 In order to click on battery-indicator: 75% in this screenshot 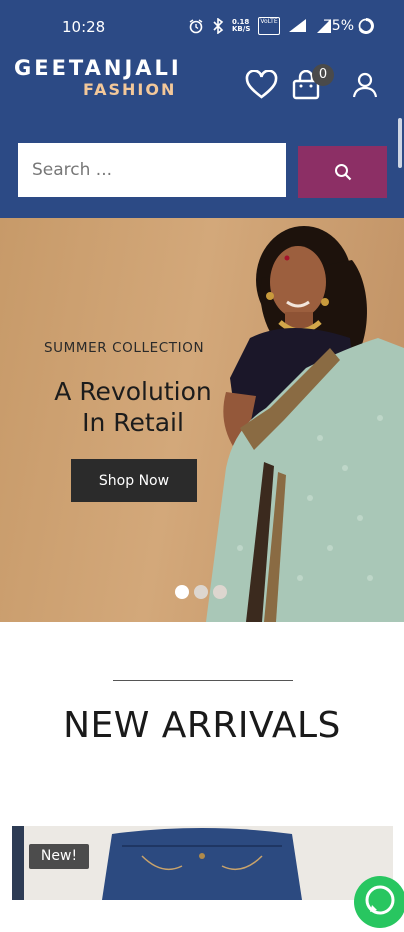, I will do `click(348, 26)`.